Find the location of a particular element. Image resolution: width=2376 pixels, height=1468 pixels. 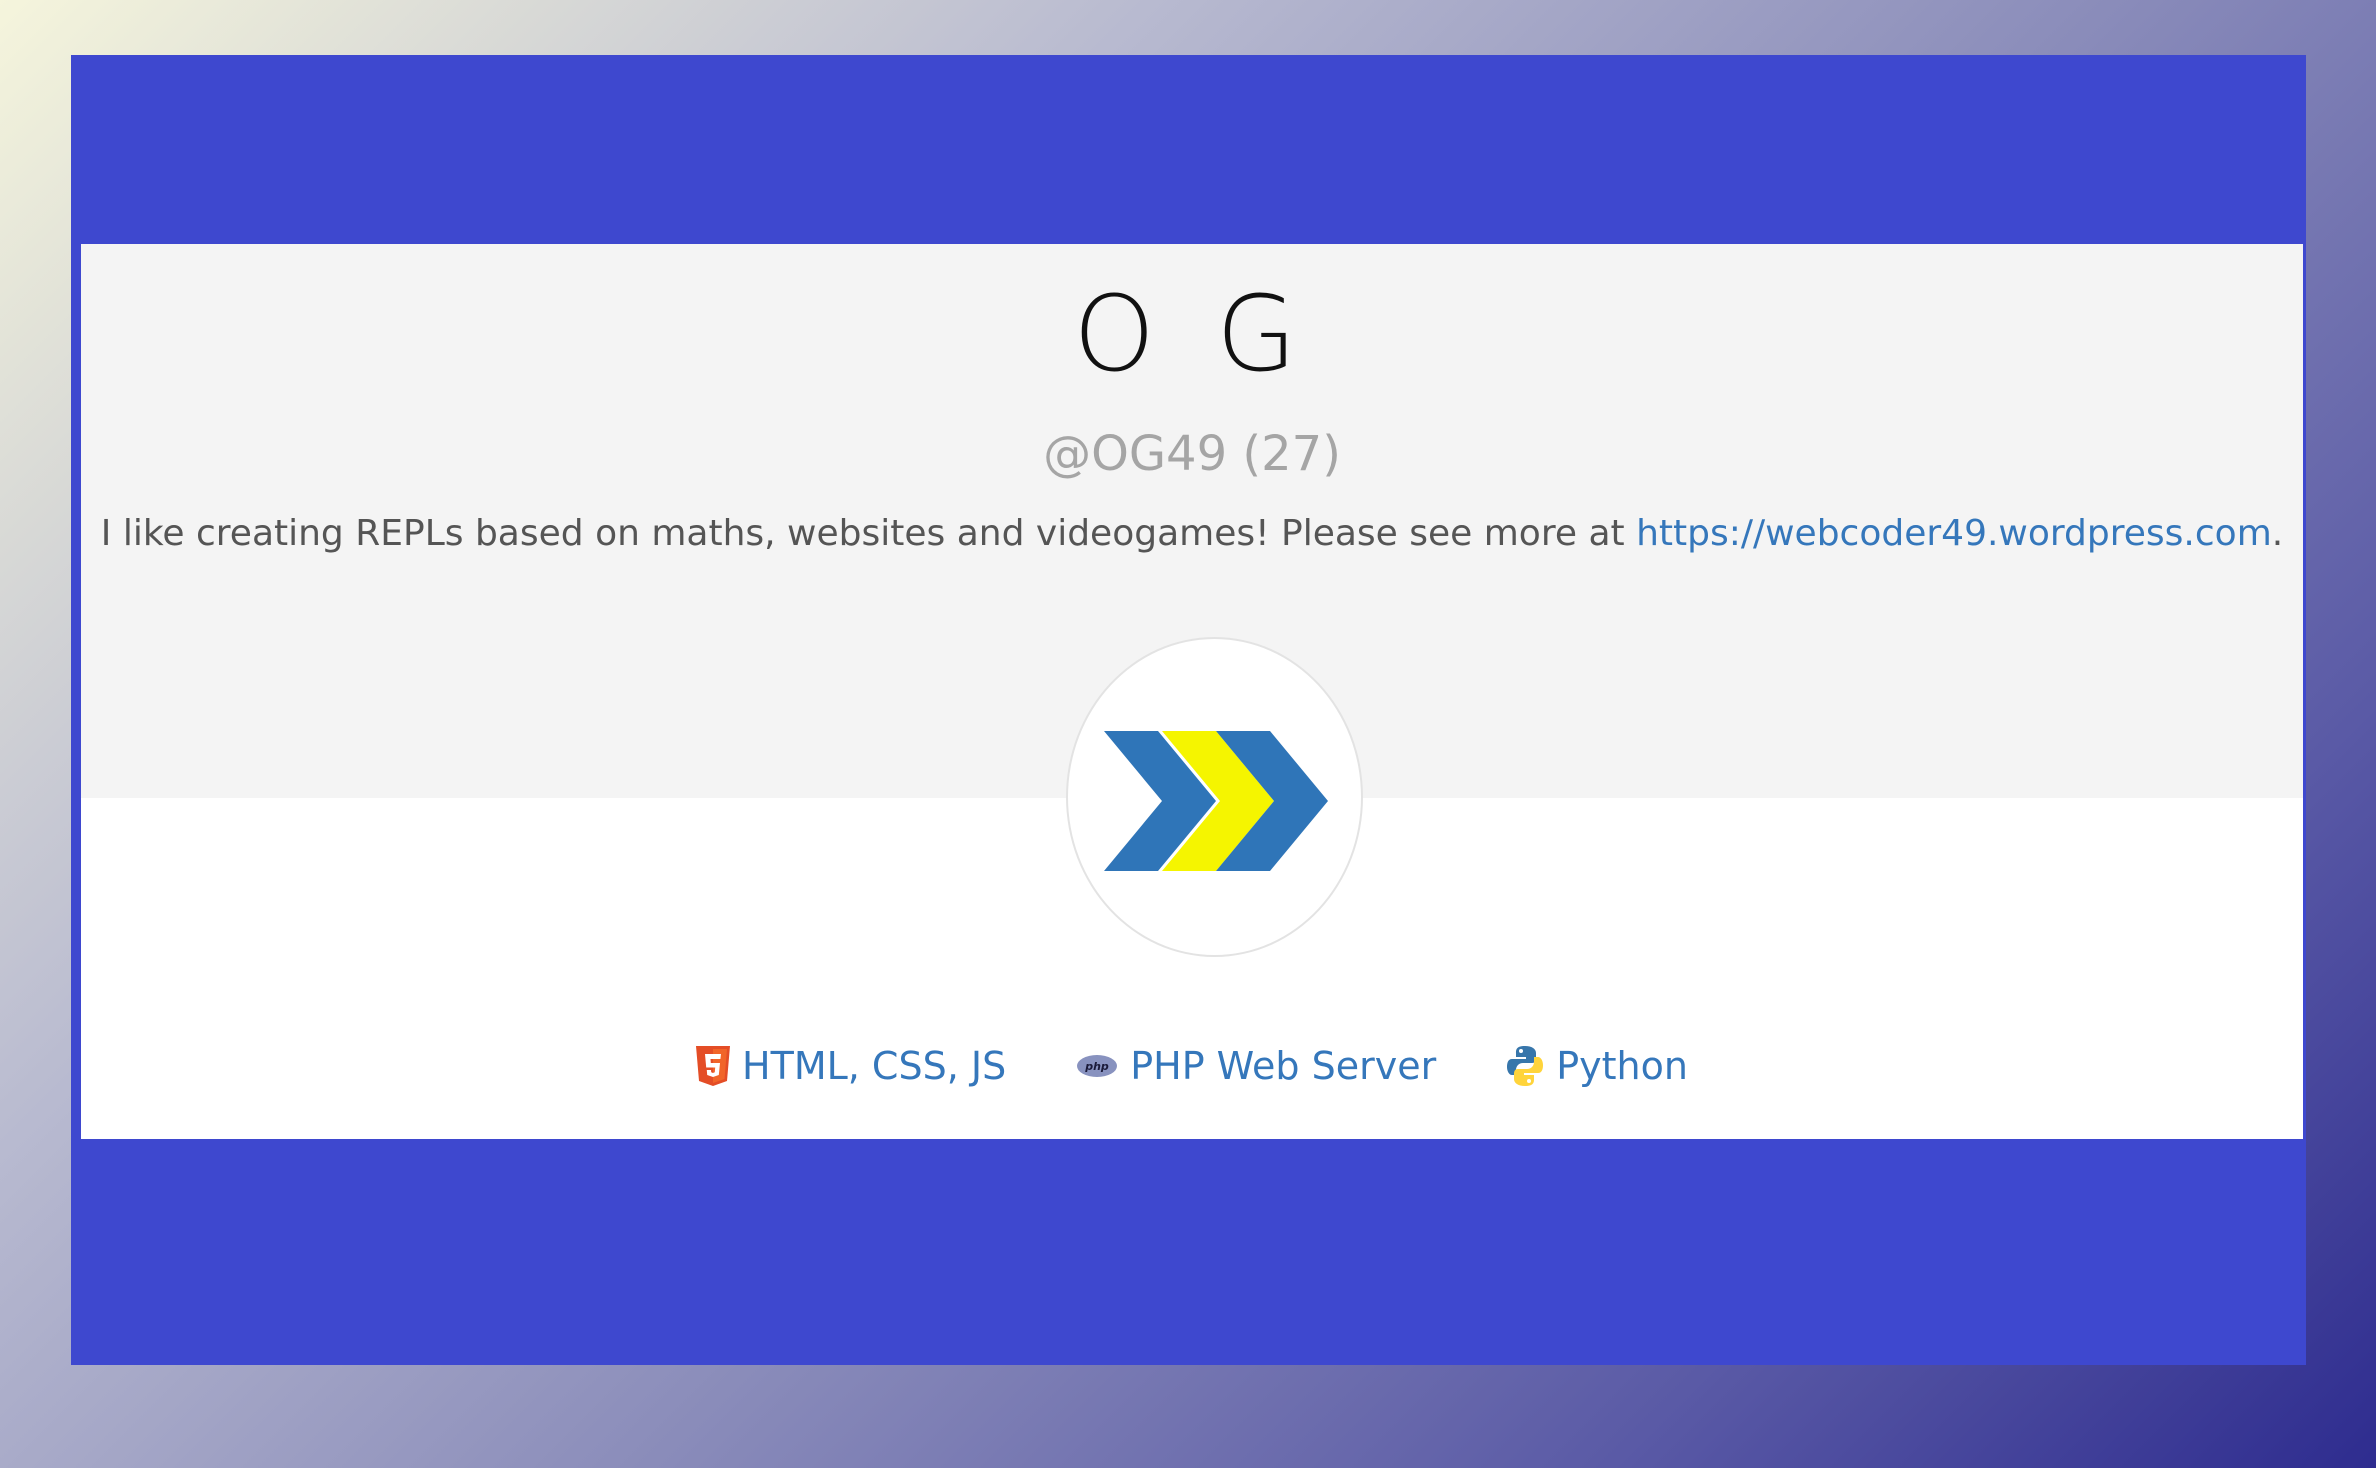

bio-suffix: . is located at coordinates (2277, 533).